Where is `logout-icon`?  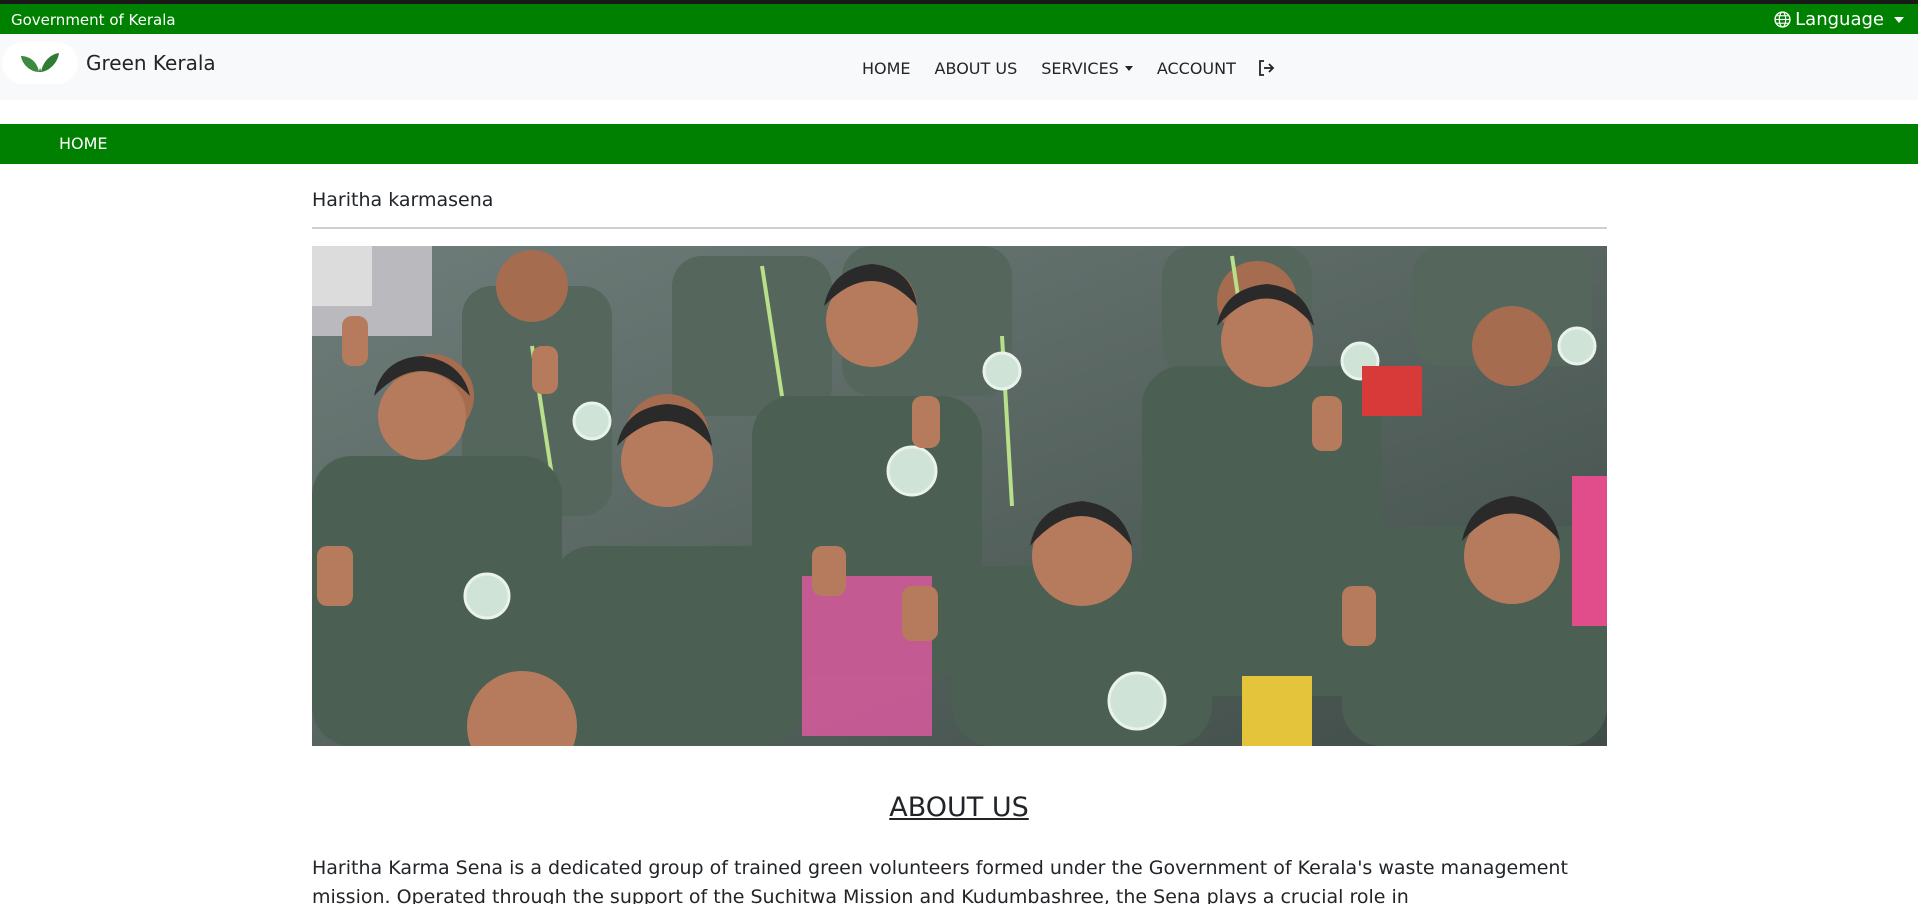
logout-icon is located at coordinates (1266, 68).